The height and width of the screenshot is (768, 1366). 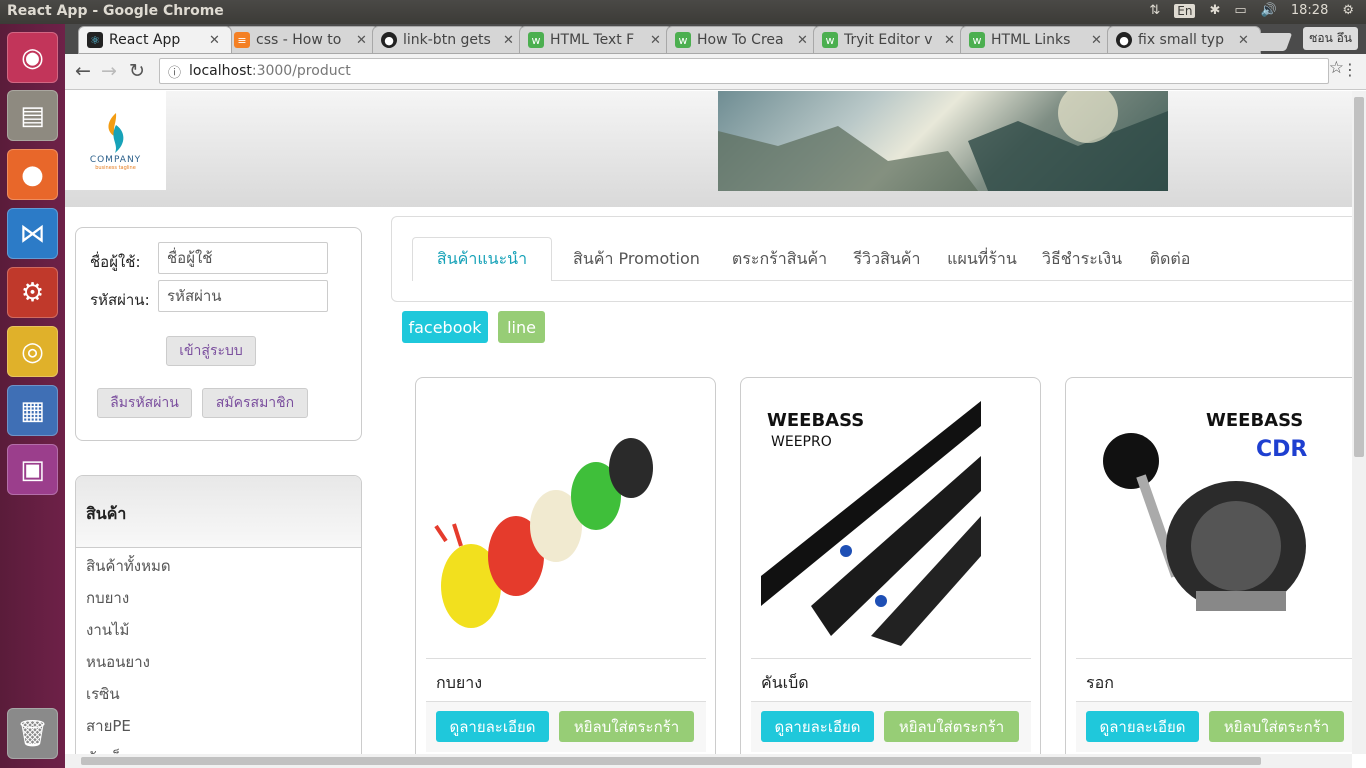 What do you see at coordinates (1330, 38) in the screenshot?
I see `profile-button: ซอน อึน` at bounding box center [1330, 38].